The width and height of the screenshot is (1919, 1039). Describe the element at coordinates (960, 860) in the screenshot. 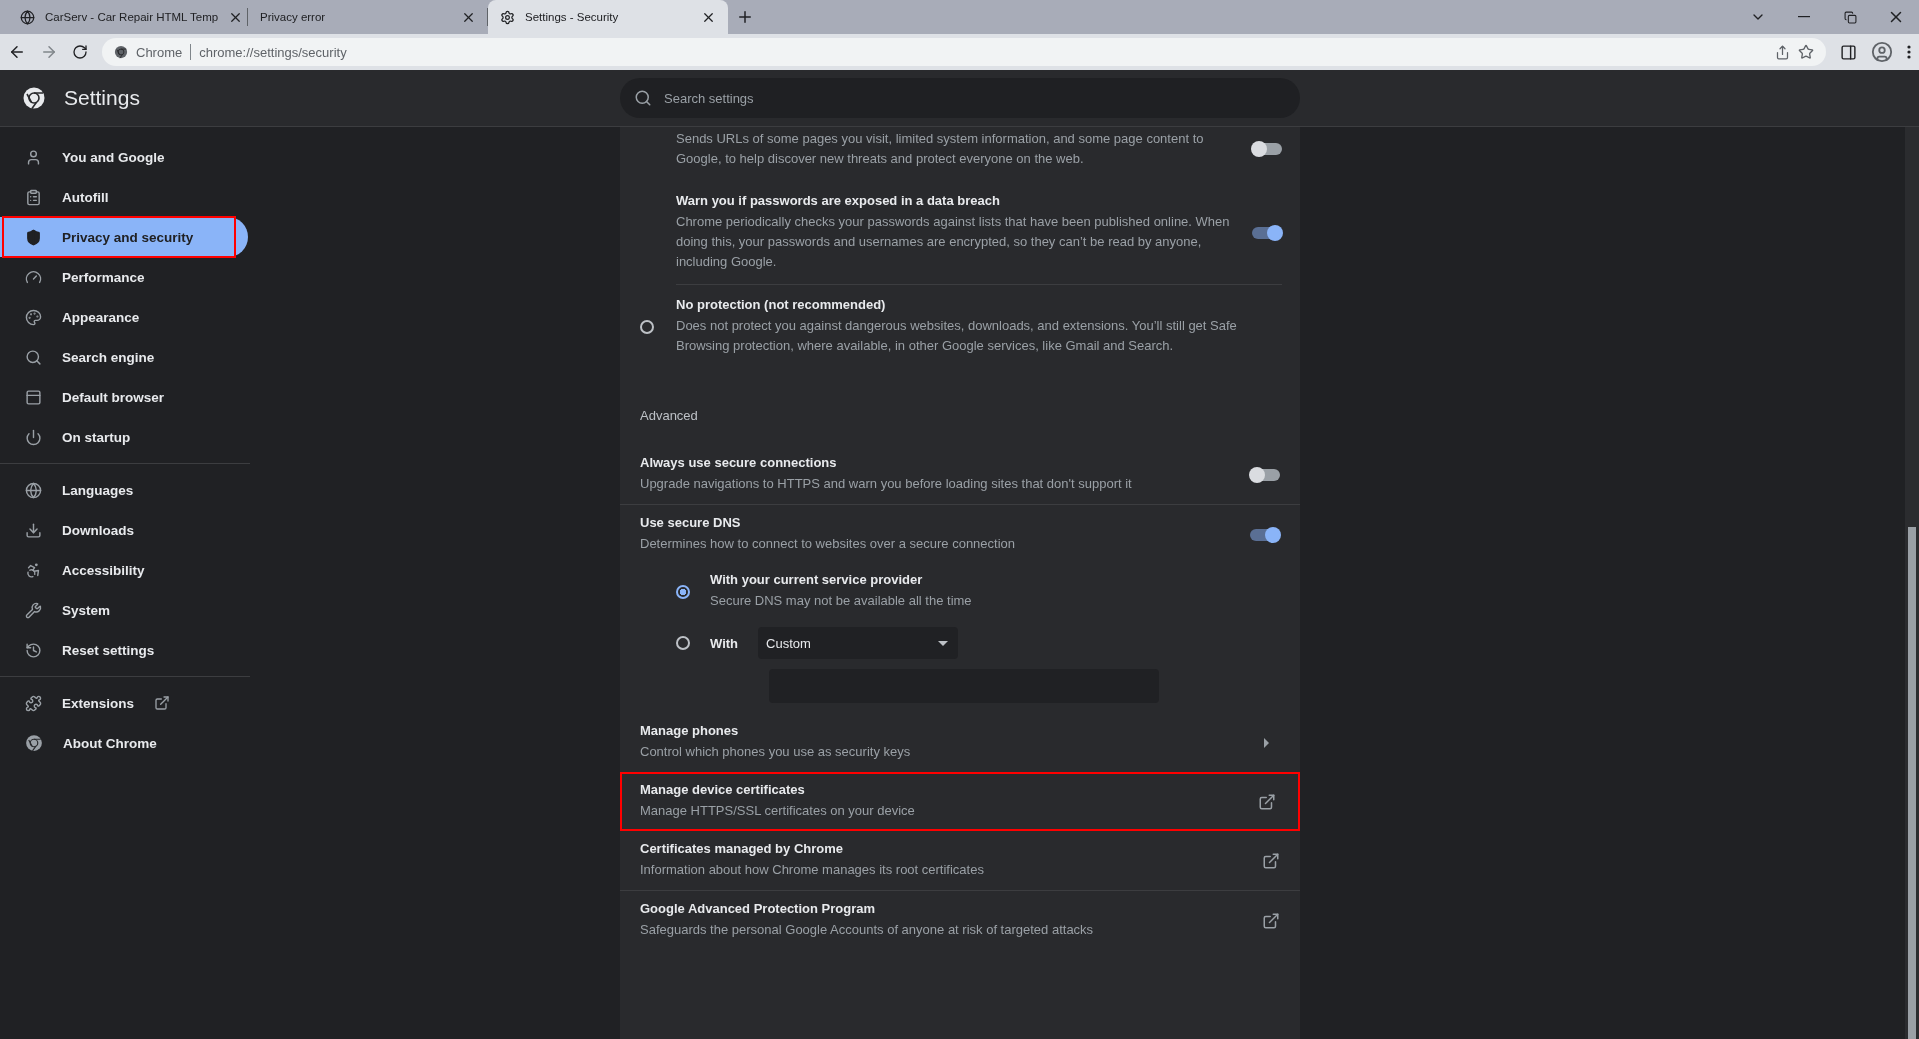

I see `setting-row: Certificates managed by Chrome Information about how Chrome manages its root certificates` at that location.